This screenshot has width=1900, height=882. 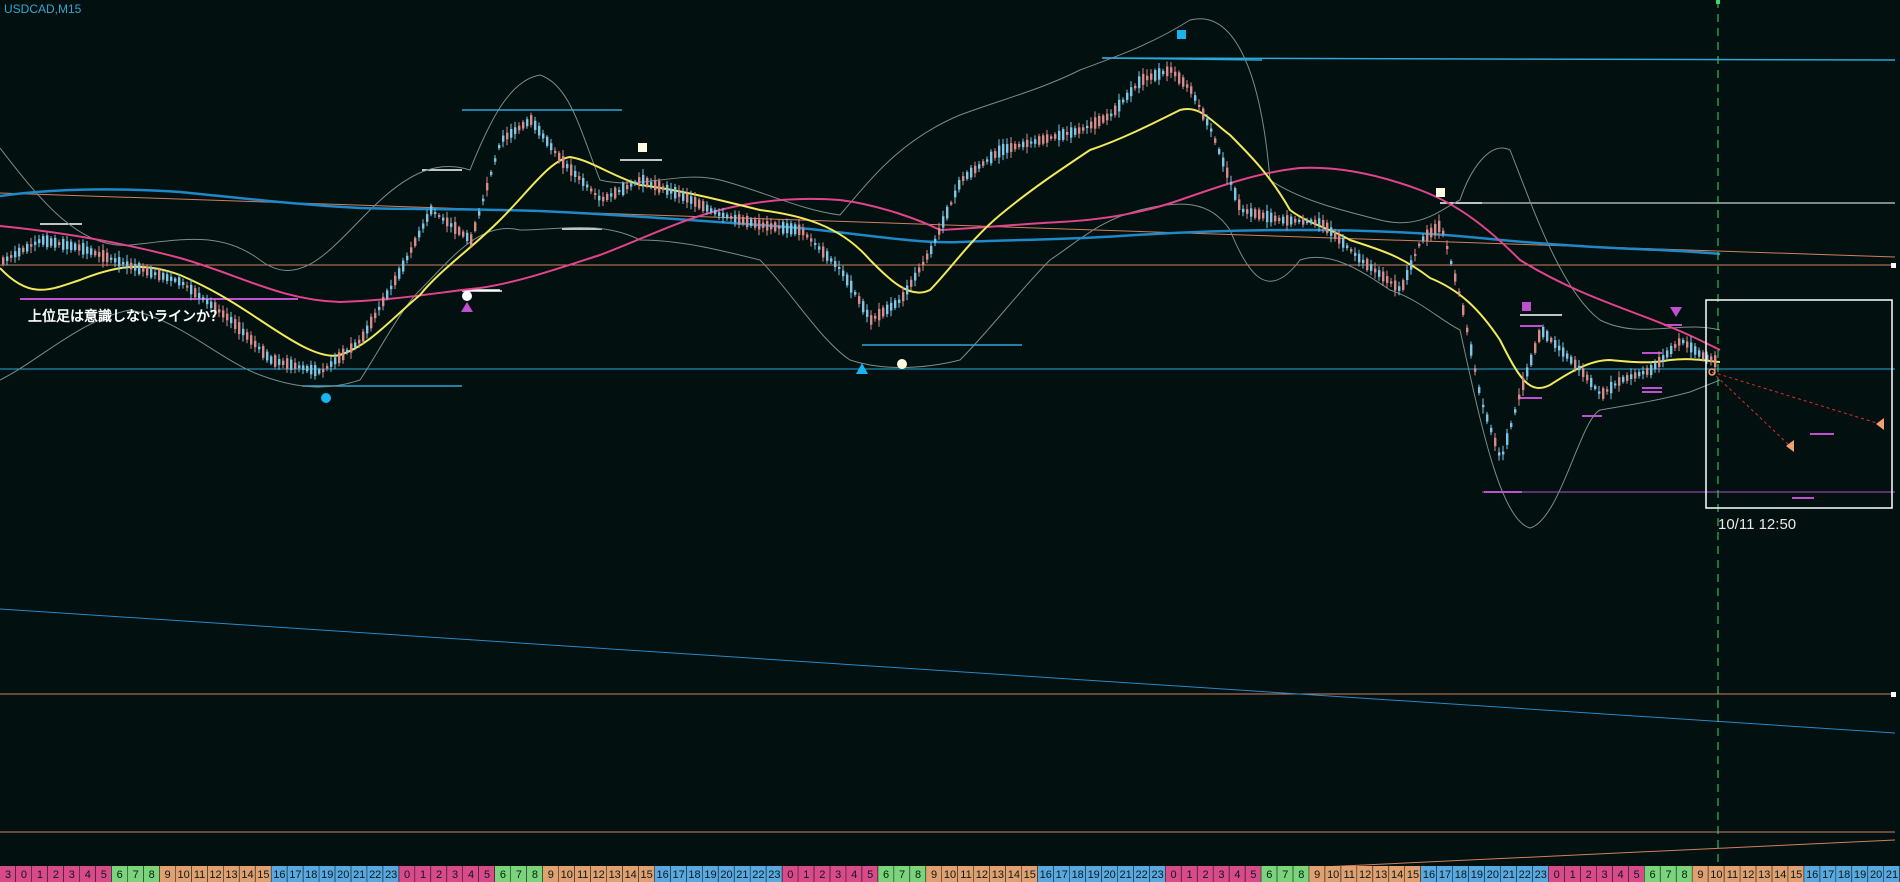 What do you see at coordinates (551, 875) in the screenshot?
I see `x-tick-label: 9` at bounding box center [551, 875].